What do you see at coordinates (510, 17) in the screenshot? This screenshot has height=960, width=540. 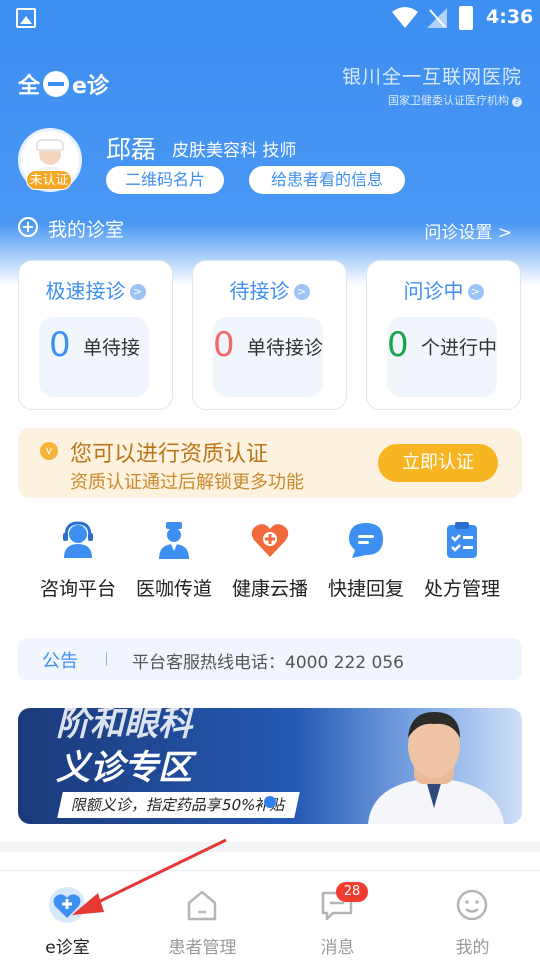 I see `status-time: 4:36` at bounding box center [510, 17].